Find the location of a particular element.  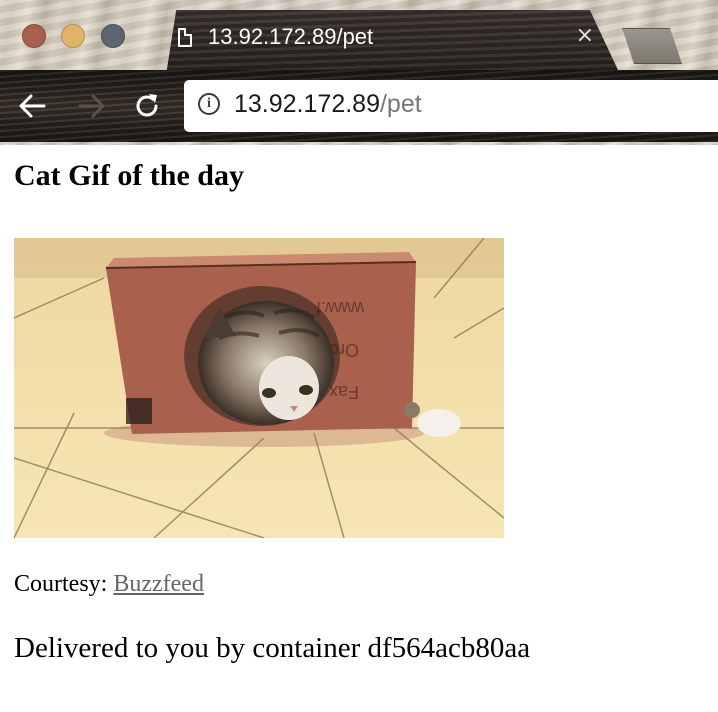

url-text: 13.92.172.89/pet is located at coordinates (328, 104).